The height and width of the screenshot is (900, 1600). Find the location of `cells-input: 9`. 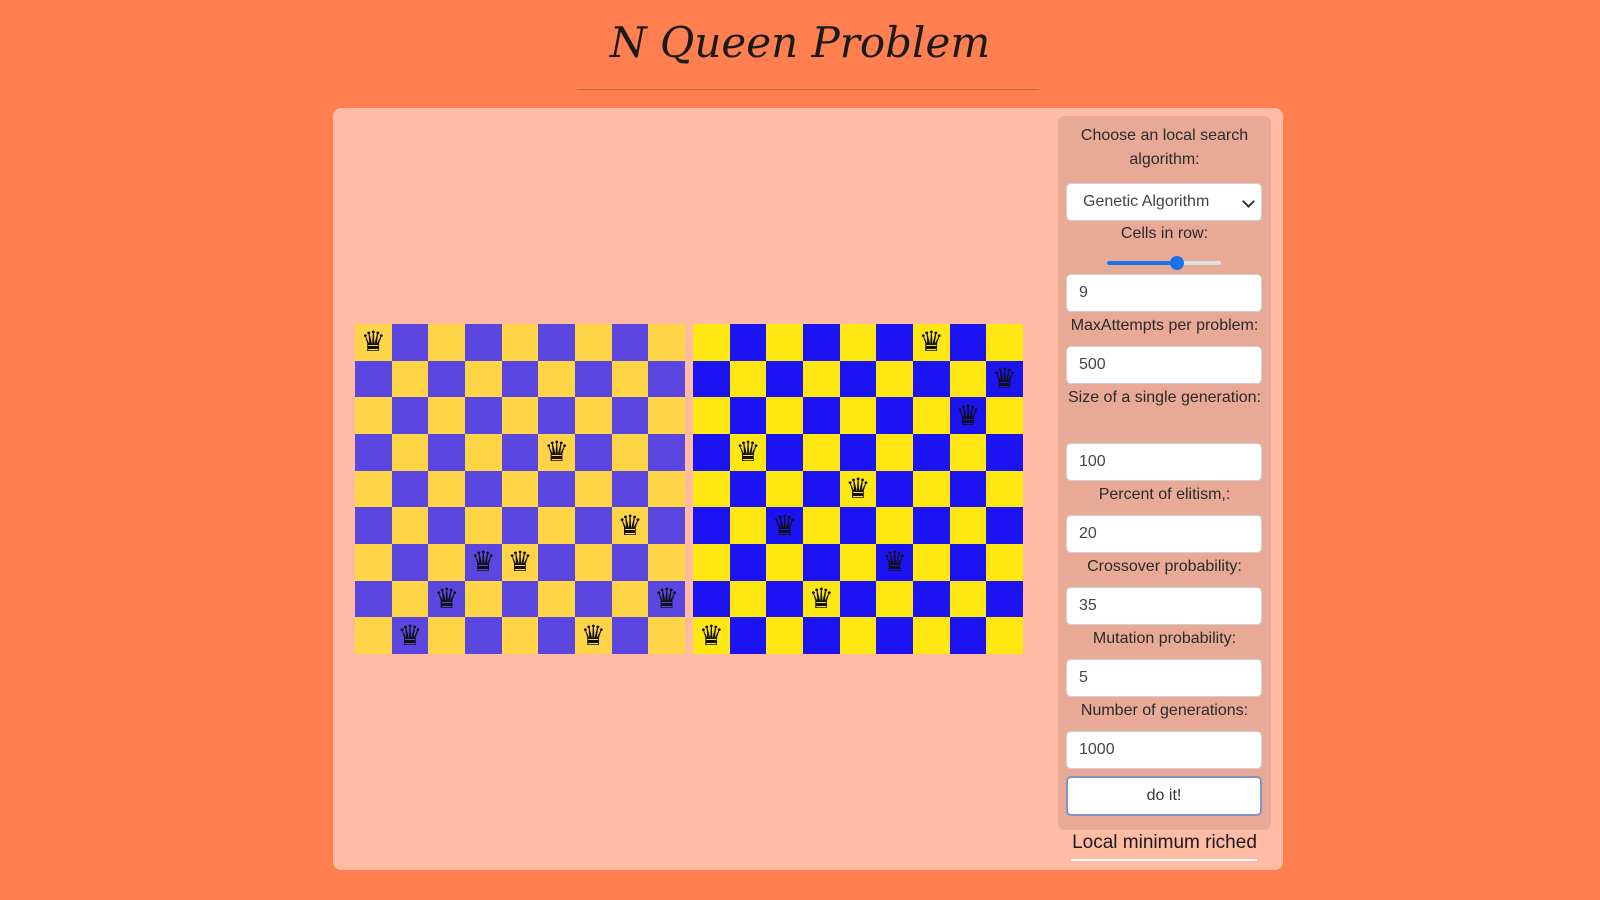

cells-input: 9 is located at coordinates (1164, 293).